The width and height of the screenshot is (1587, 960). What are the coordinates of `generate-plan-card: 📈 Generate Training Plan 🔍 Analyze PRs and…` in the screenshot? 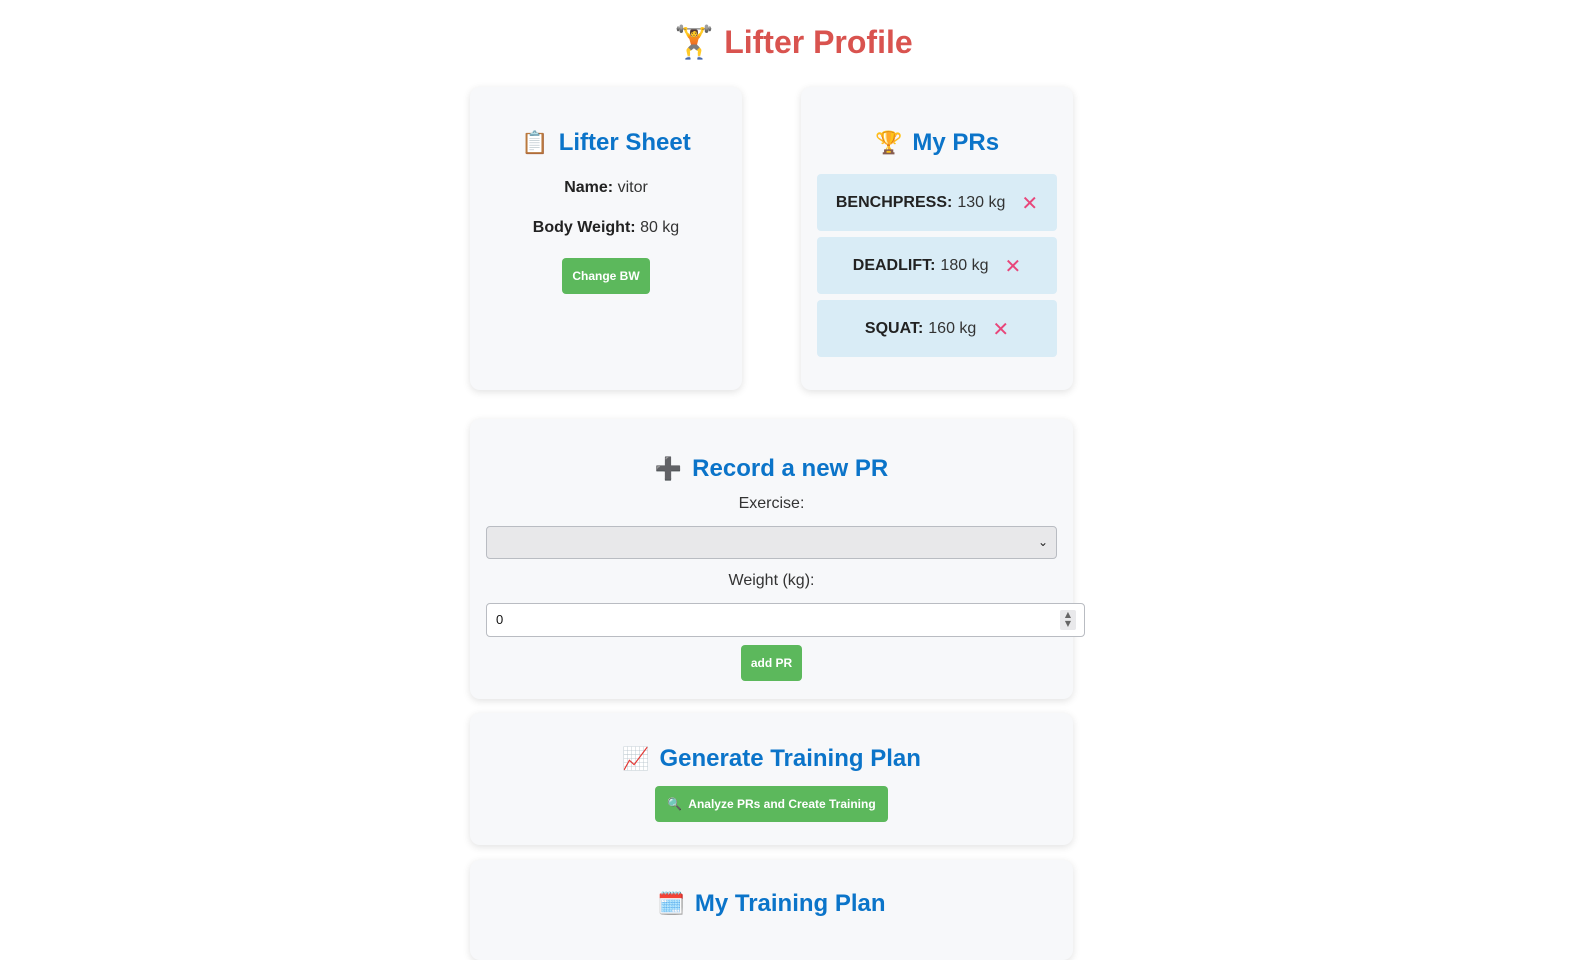 It's located at (771, 779).